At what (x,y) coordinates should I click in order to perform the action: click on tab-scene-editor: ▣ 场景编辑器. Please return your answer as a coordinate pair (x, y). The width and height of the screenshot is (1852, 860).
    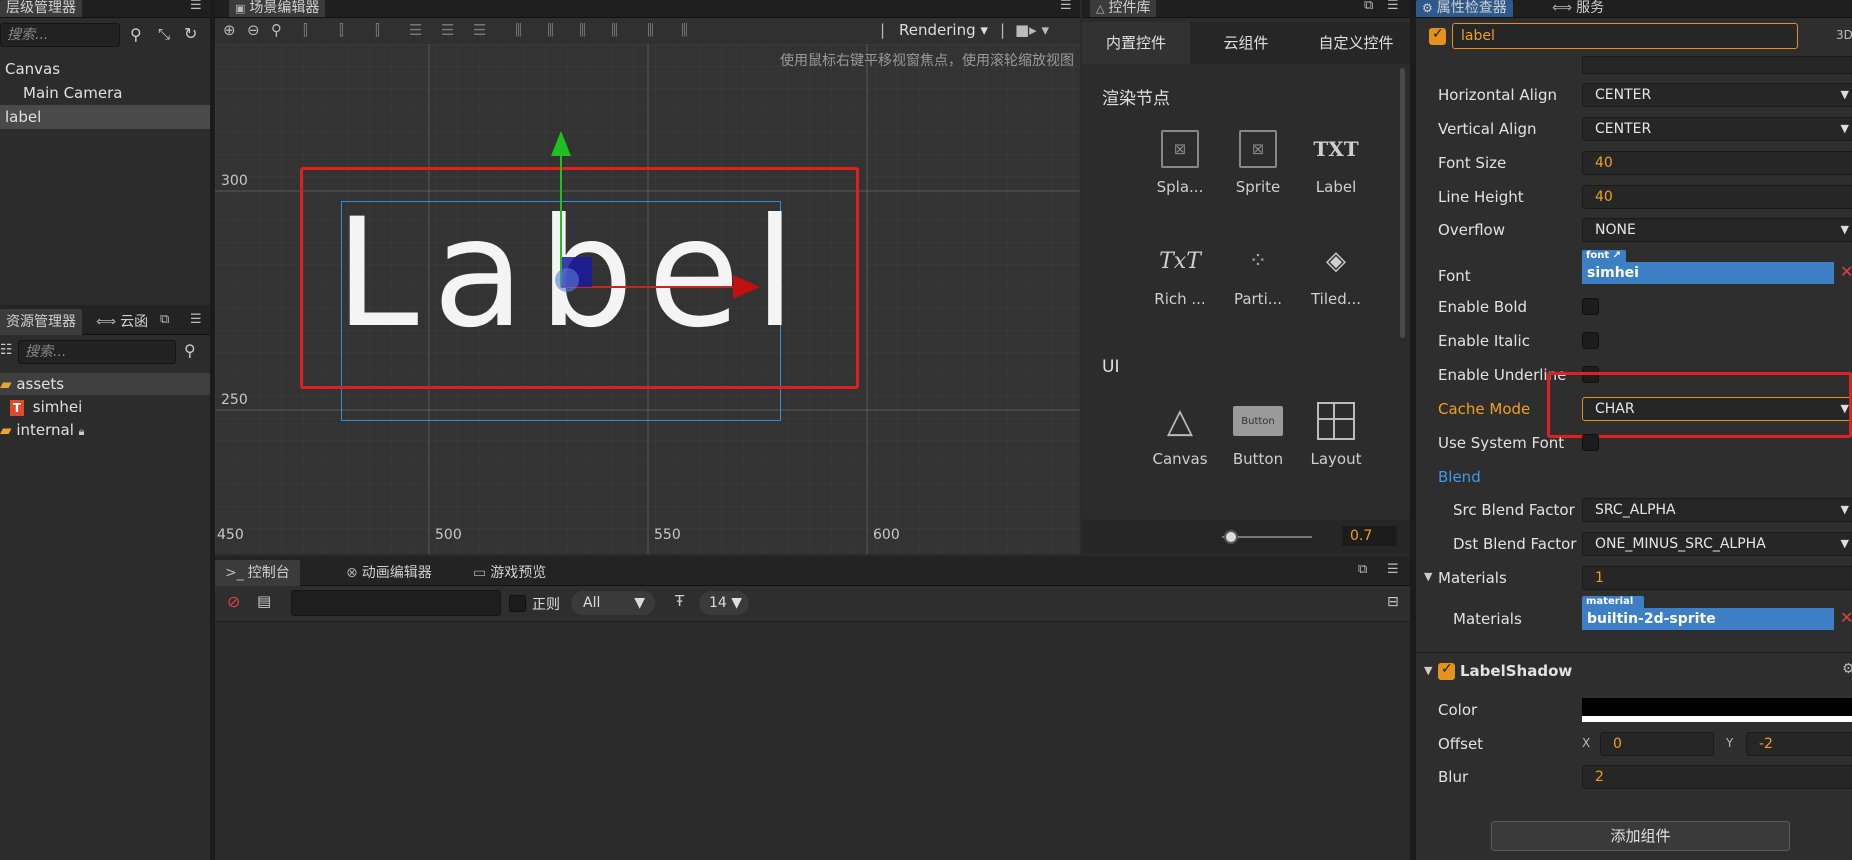
    Looking at the image, I should click on (277, 8).